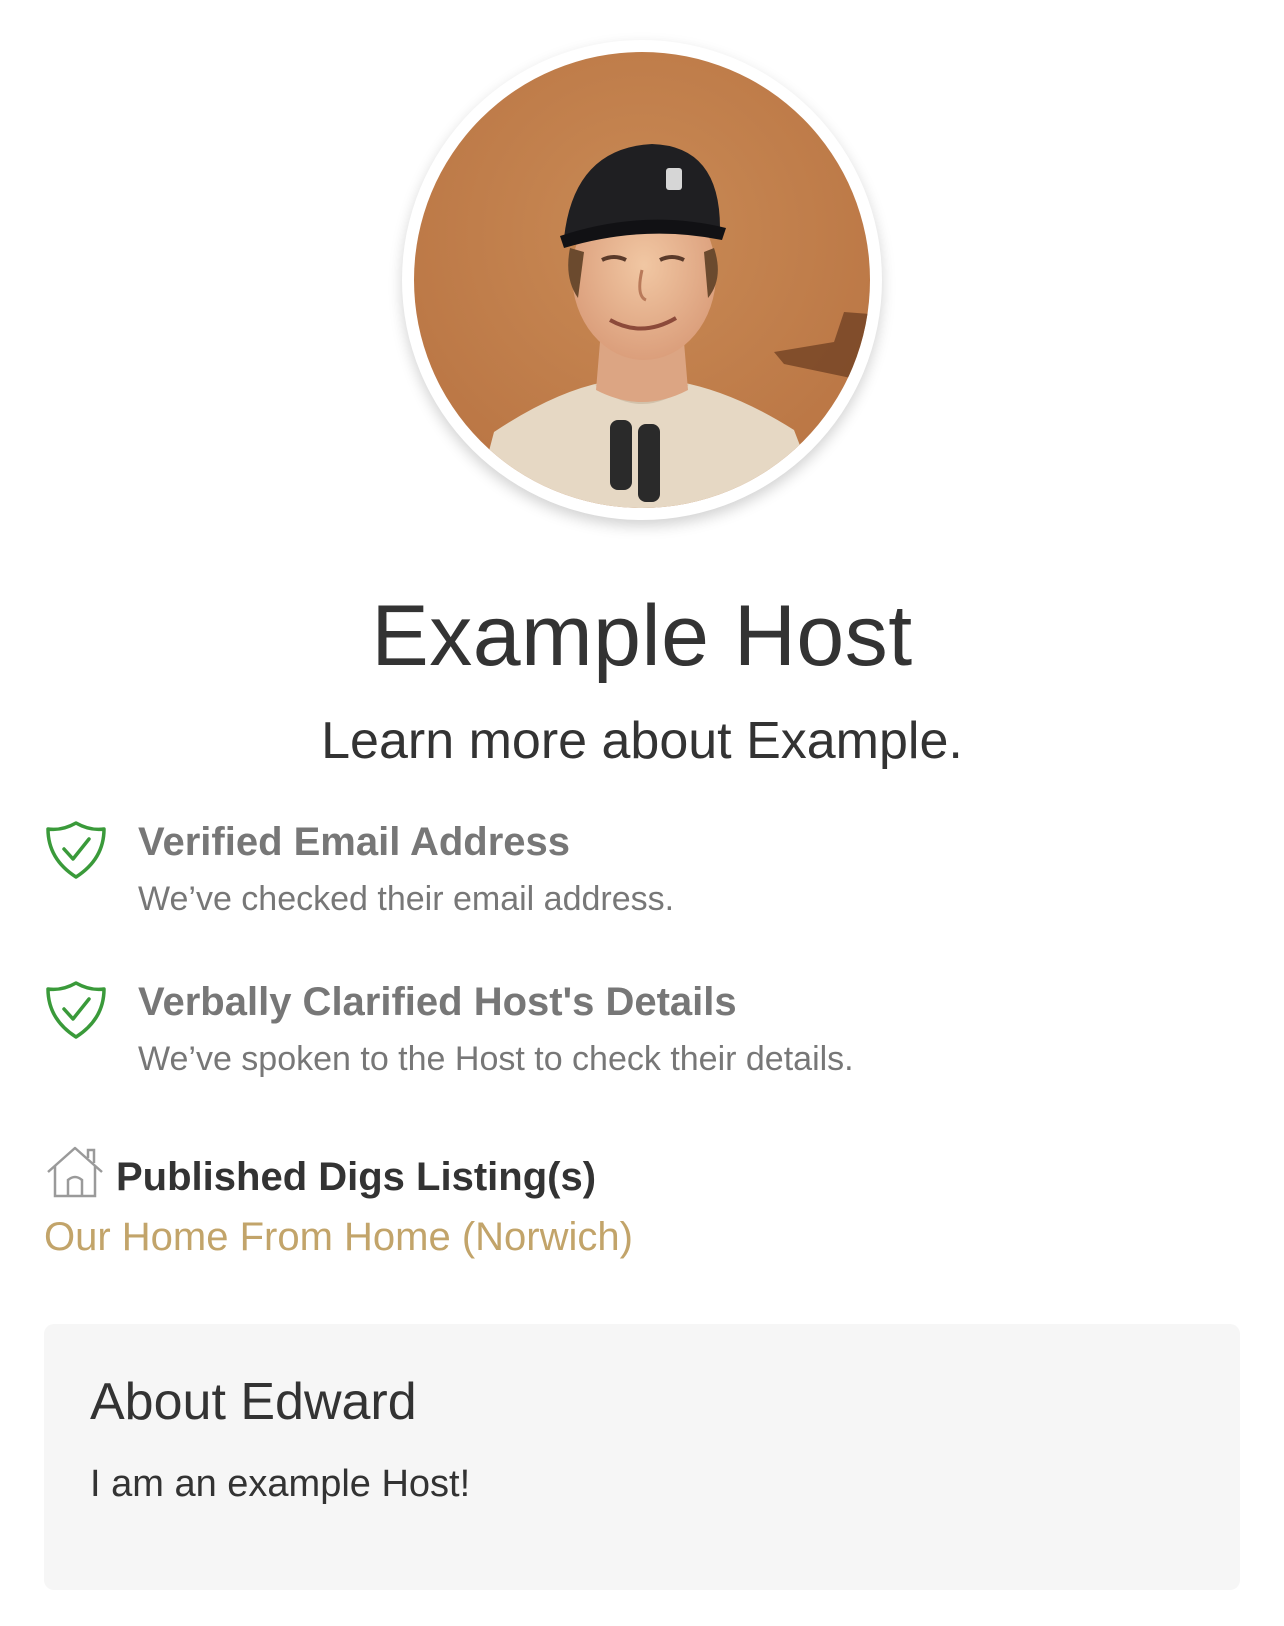  I want to click on avatar-frame, so click(642, 280).